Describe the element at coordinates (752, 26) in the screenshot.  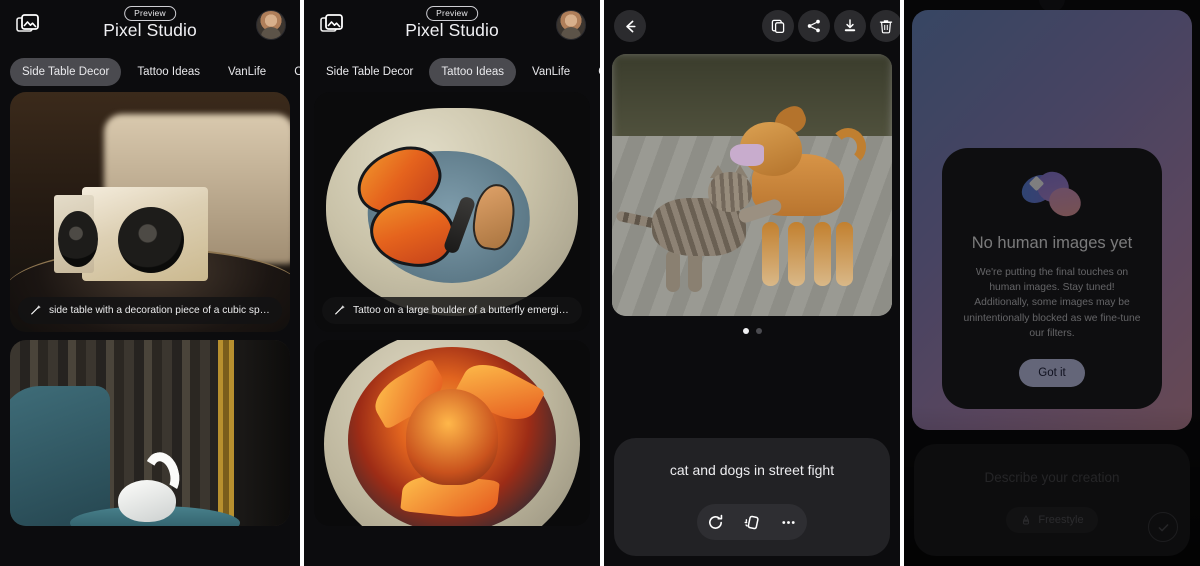
I see `detail-toolbar` at that location.